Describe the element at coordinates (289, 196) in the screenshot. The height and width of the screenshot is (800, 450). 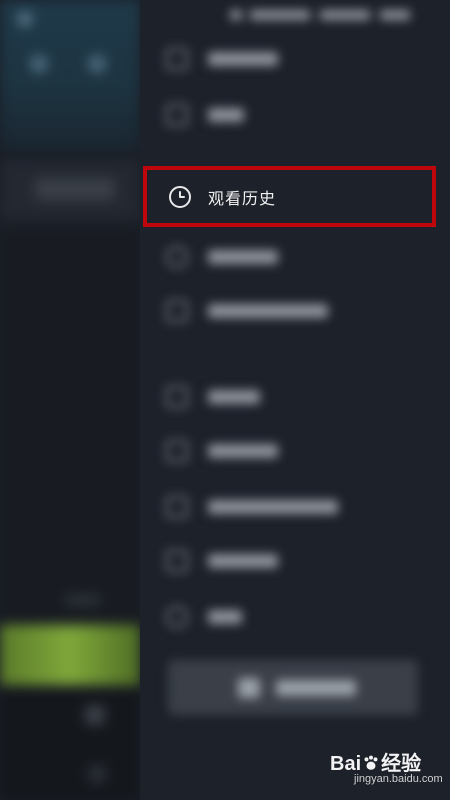
I see `highlight-annotation-box` at that location.